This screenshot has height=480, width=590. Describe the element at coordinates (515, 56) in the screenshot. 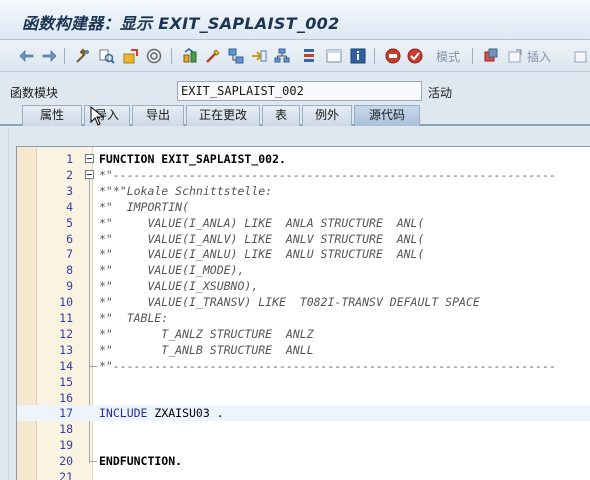

I see `insert-row-icon` at that location.